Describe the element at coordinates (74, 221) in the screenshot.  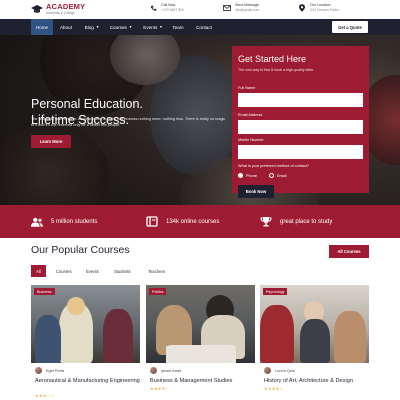
I see `stat-students-text: 5 million students` at that location.